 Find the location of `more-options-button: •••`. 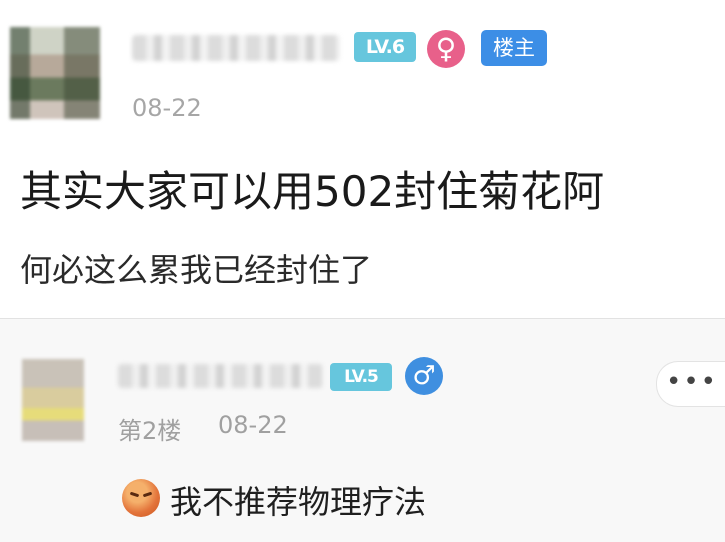

more-options-button: ••• is located at coordinates (690, 384).